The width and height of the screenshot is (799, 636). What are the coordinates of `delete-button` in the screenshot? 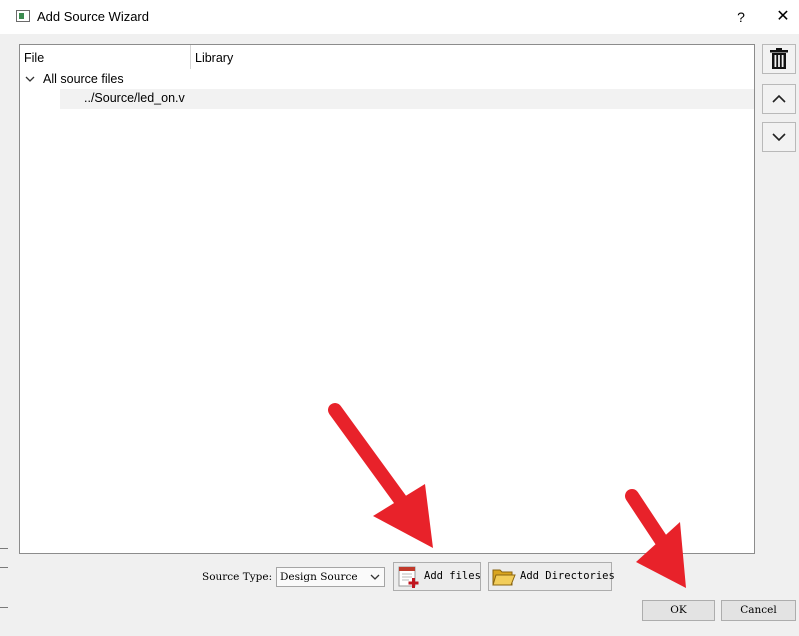 It's located at (779, 59).